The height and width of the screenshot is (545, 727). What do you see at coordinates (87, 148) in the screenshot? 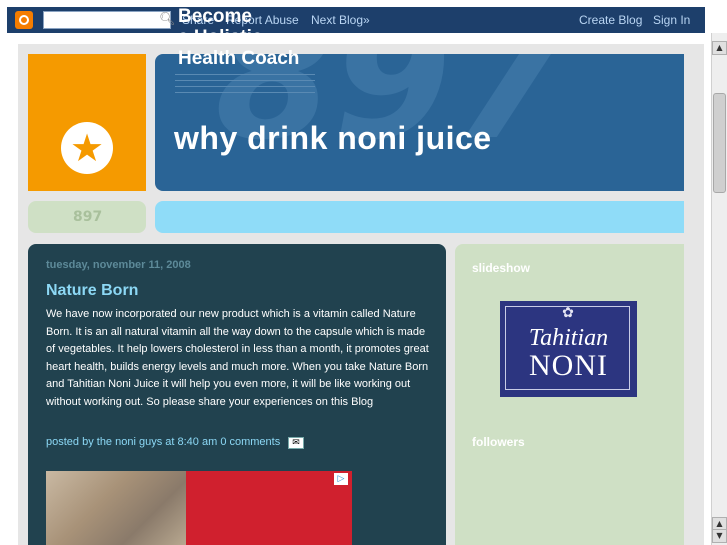
I see `star-icon: ★` at bounding box center [87, 148].